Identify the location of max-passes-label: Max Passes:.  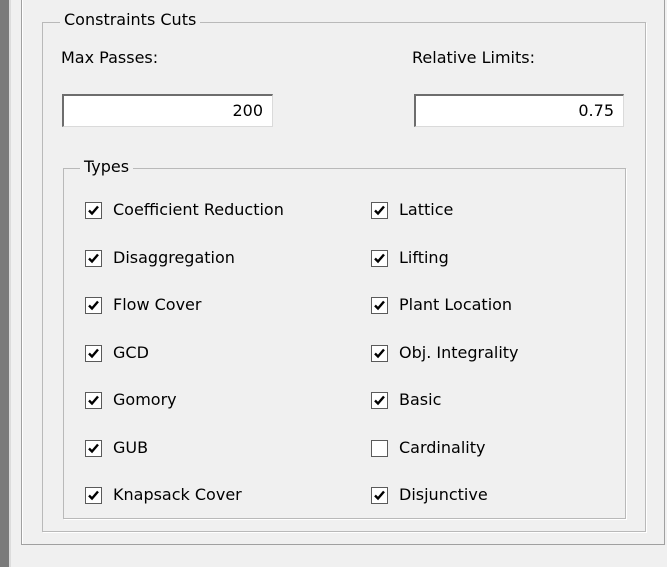
(110, 57).